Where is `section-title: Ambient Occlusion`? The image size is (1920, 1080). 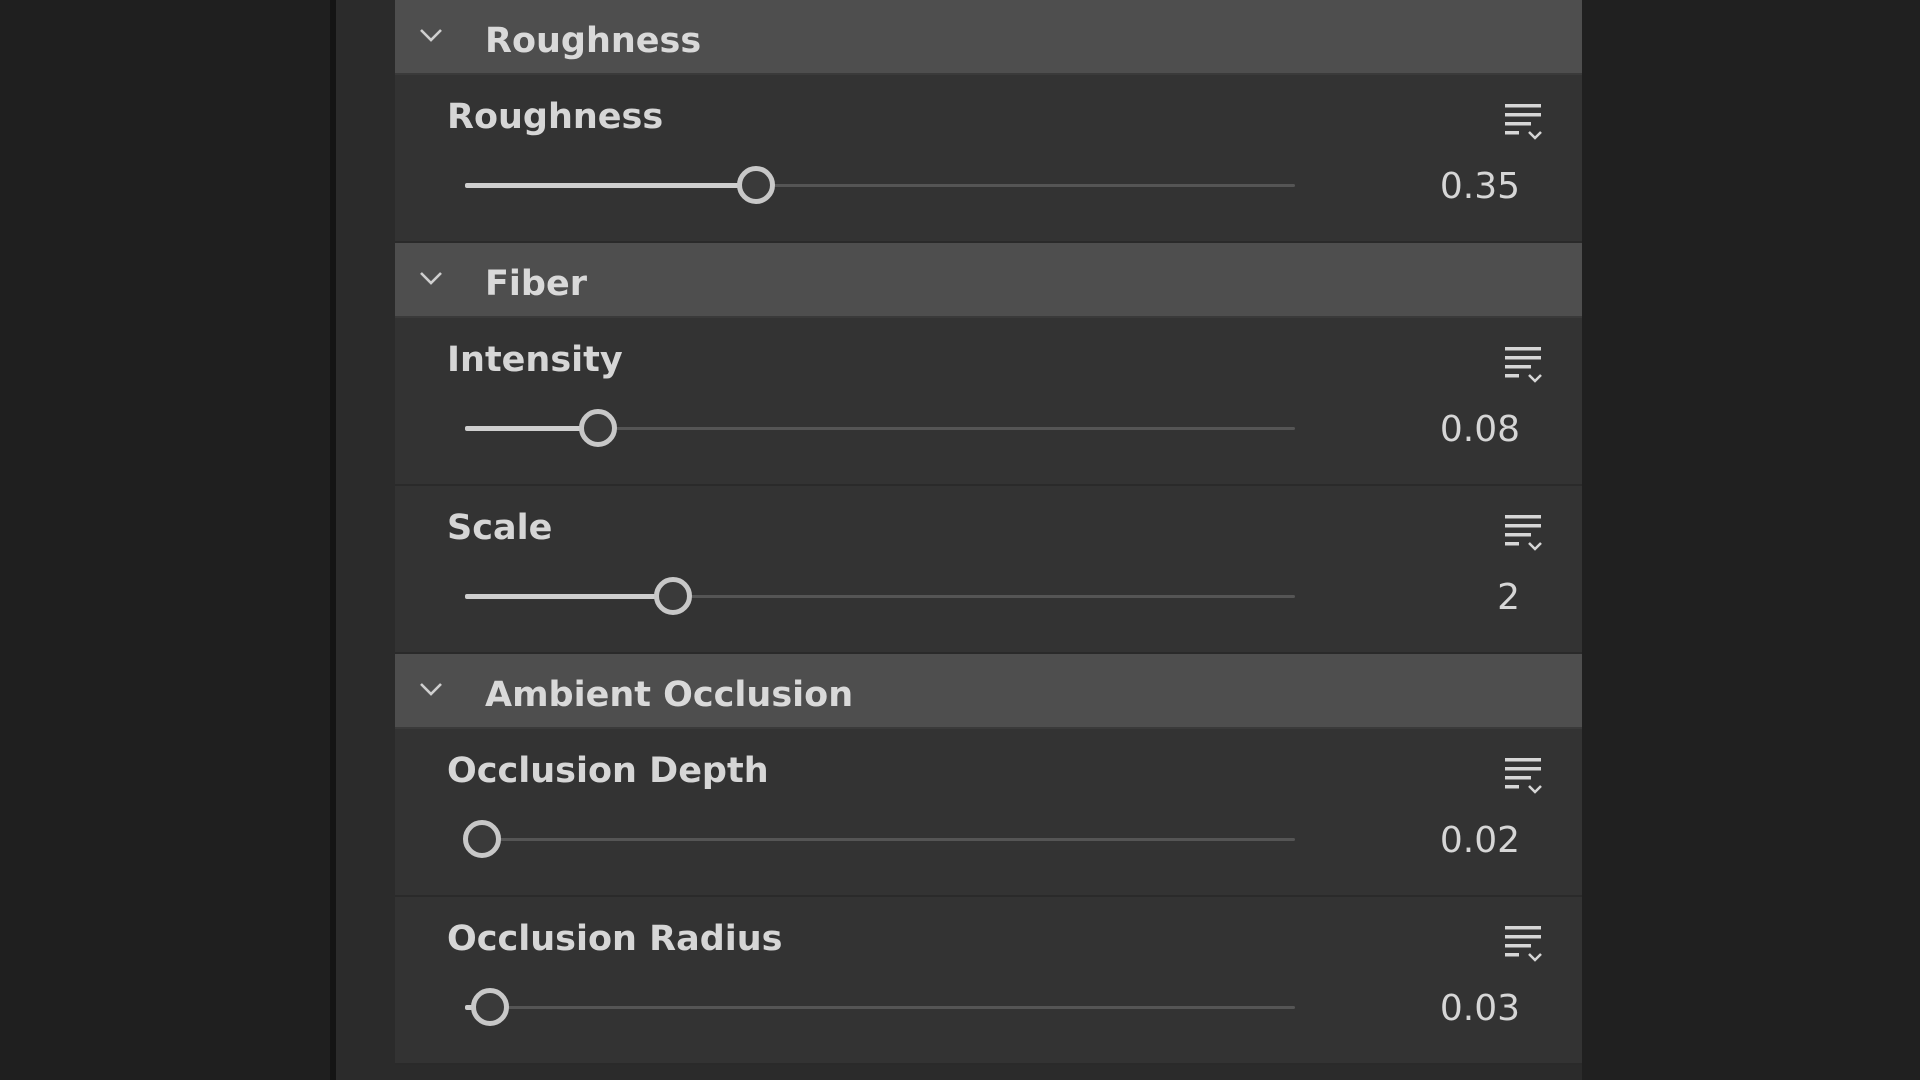
section-title: Ambient Occlusion is located at coordinates (669, 695).